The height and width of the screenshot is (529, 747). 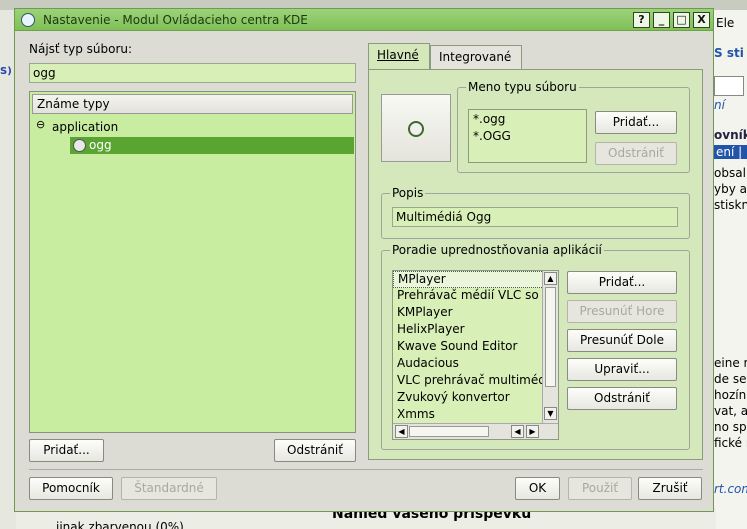 I want to click on minimize-button: _, so click(x=661, y=20).